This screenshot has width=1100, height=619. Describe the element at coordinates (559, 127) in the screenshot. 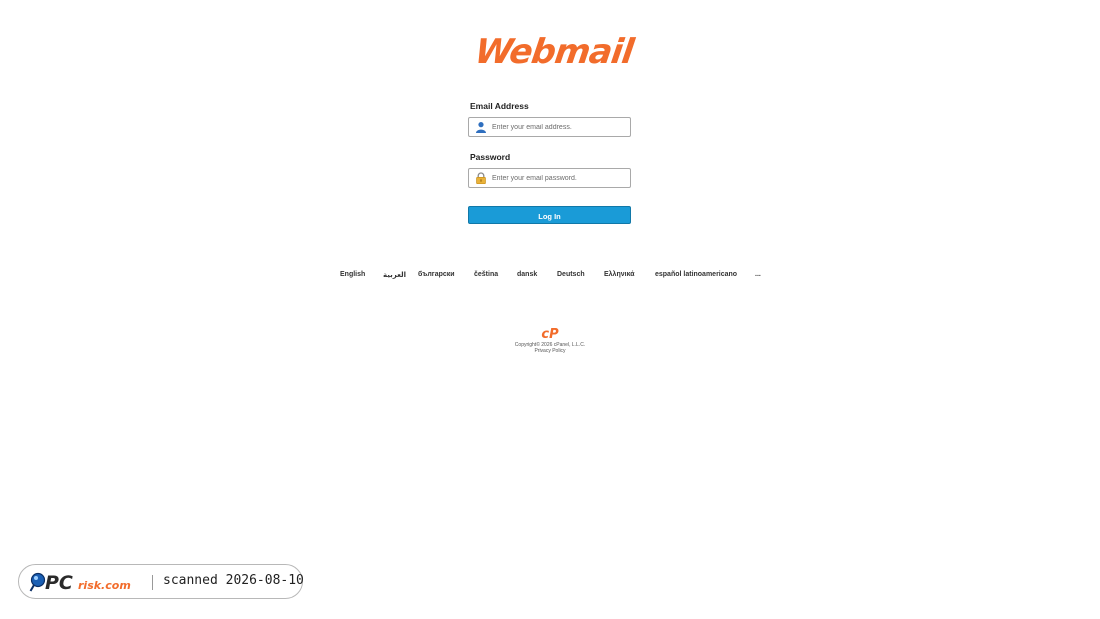

I see `email-input` at that location.